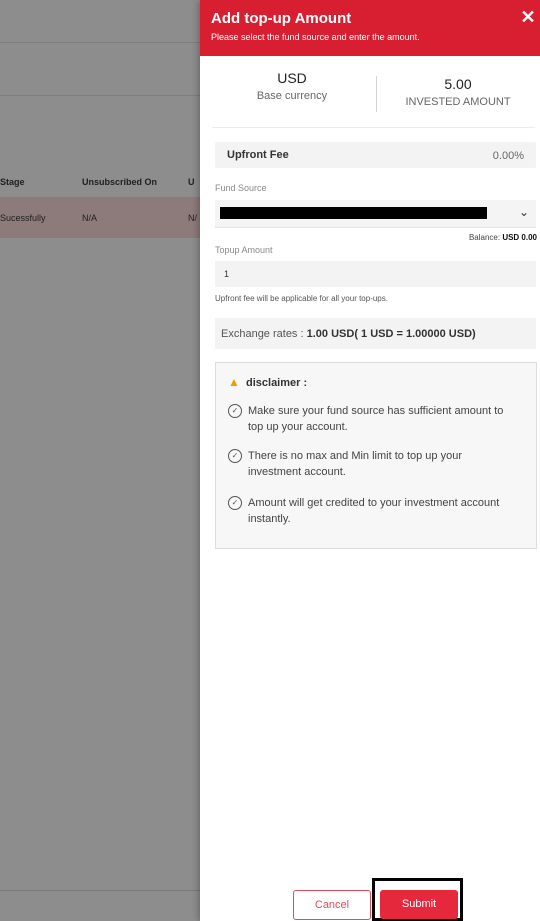  Describe the element at coordinates (23, 218) in the screenshot. I see `table-cell-stage: Sucessfully` at that location.